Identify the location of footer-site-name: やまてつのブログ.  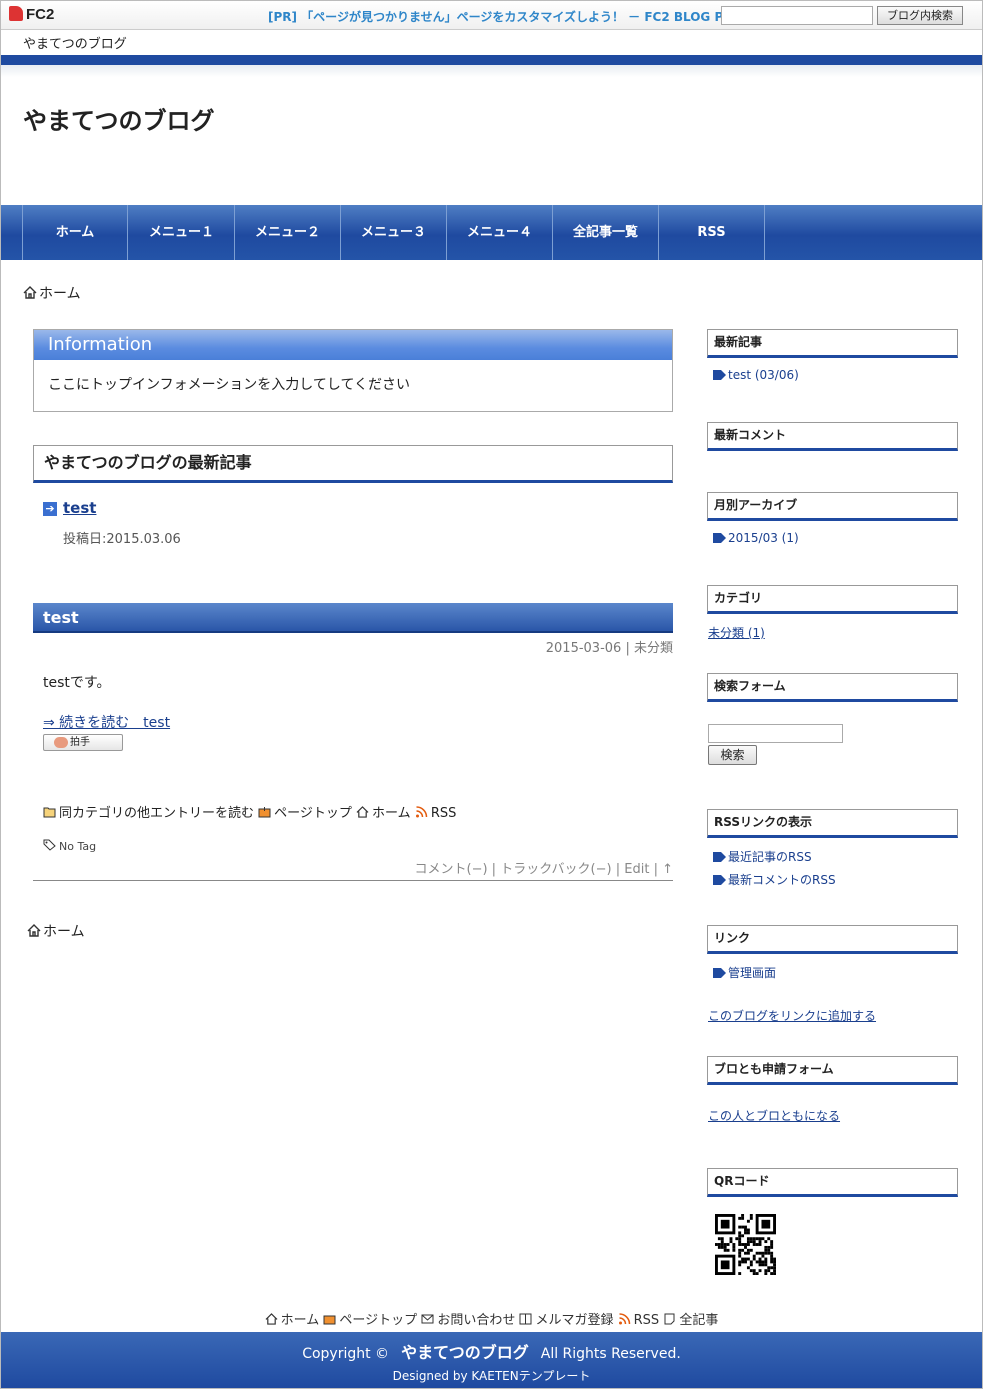
(465, 1352).